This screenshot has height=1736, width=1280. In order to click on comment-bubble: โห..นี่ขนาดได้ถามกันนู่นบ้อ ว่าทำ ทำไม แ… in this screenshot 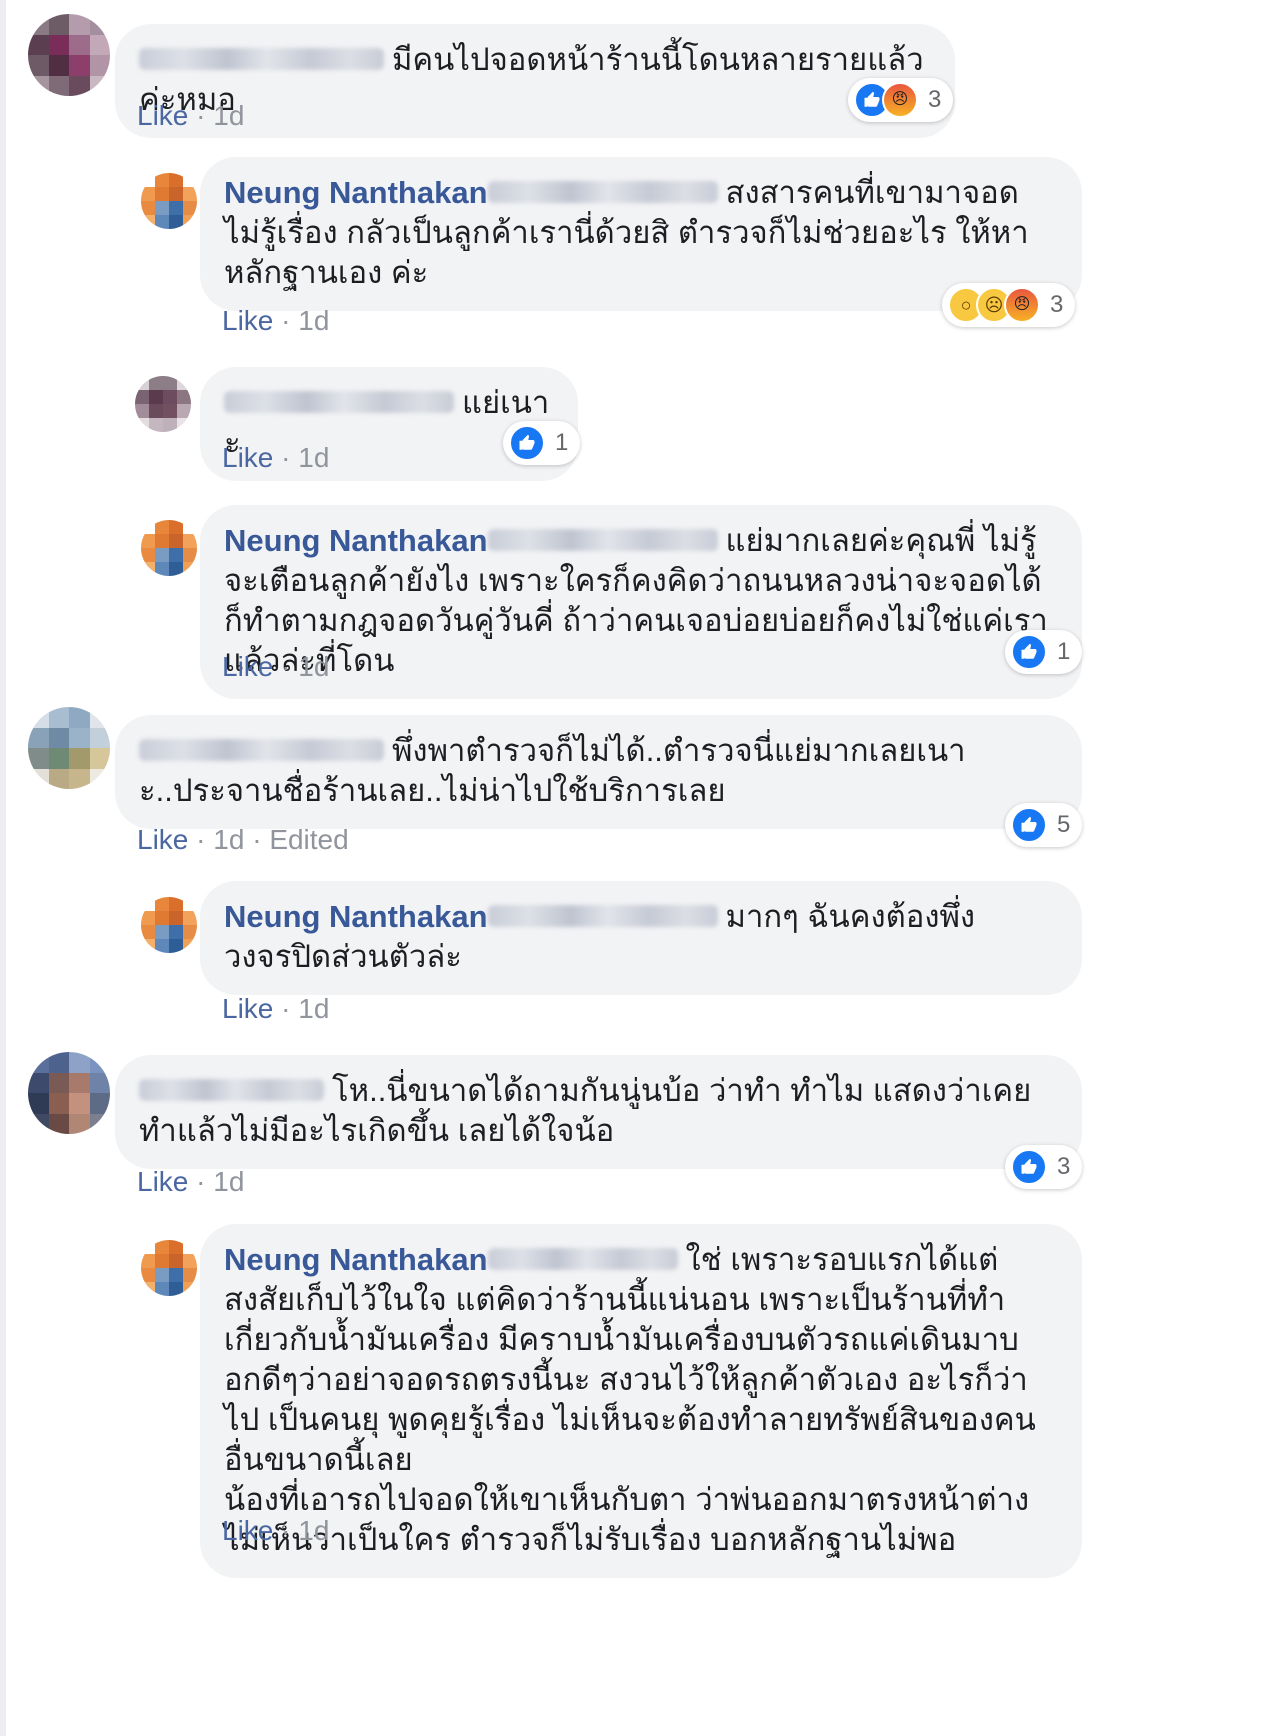, I will do `click(598, 1112)`.